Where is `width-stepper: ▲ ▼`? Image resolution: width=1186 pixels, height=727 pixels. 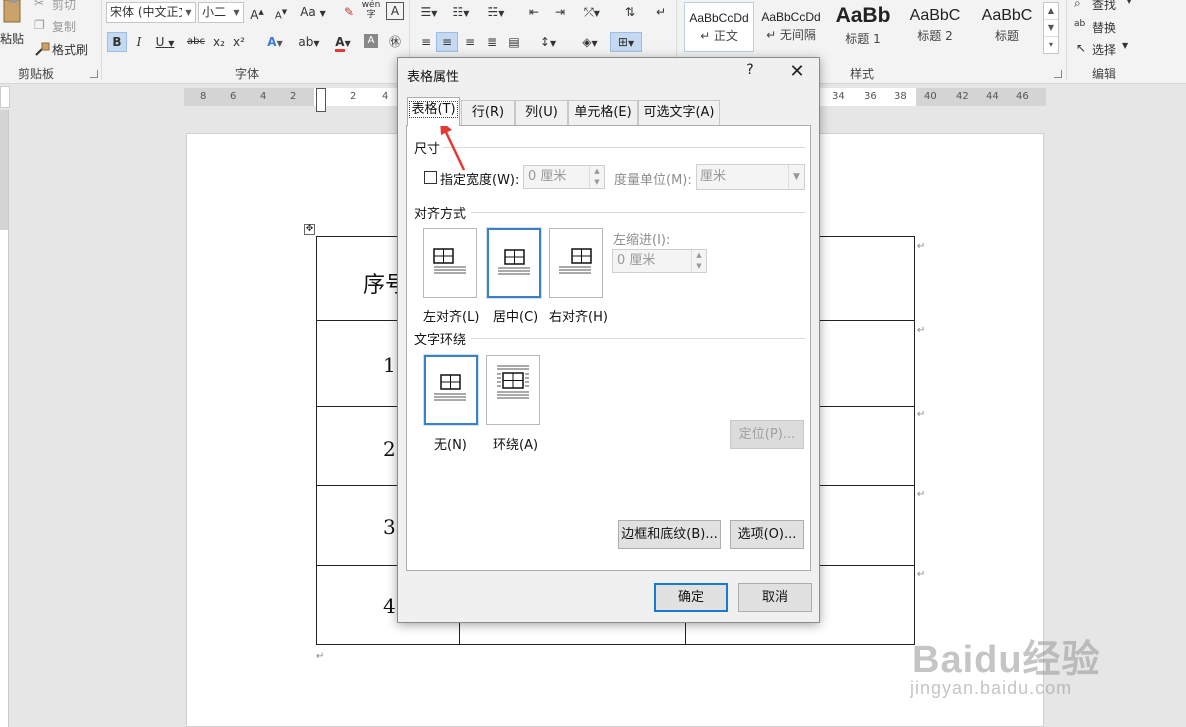 width-stepper: ▲ ▼ is located at coordinates (596, 177).